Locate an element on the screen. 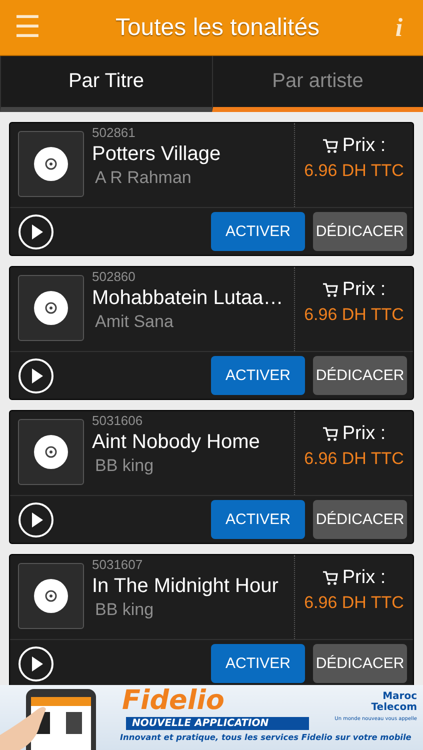  tone-title: In The Midnight Hour is located at coordinates (186, 586).